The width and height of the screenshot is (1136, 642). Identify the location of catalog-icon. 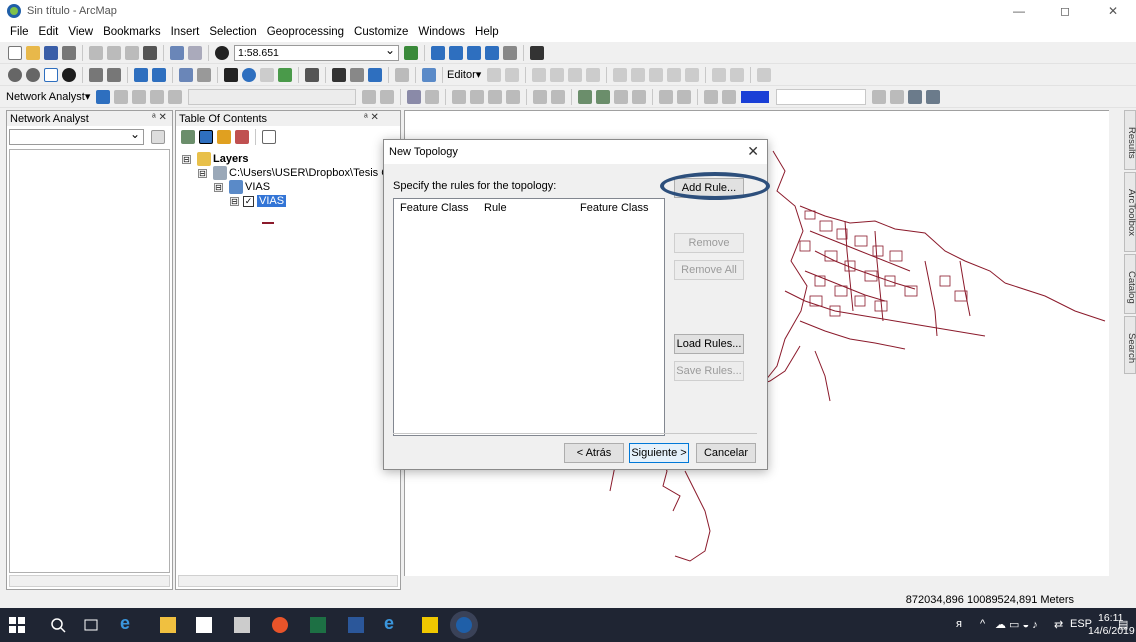
(456, 52).